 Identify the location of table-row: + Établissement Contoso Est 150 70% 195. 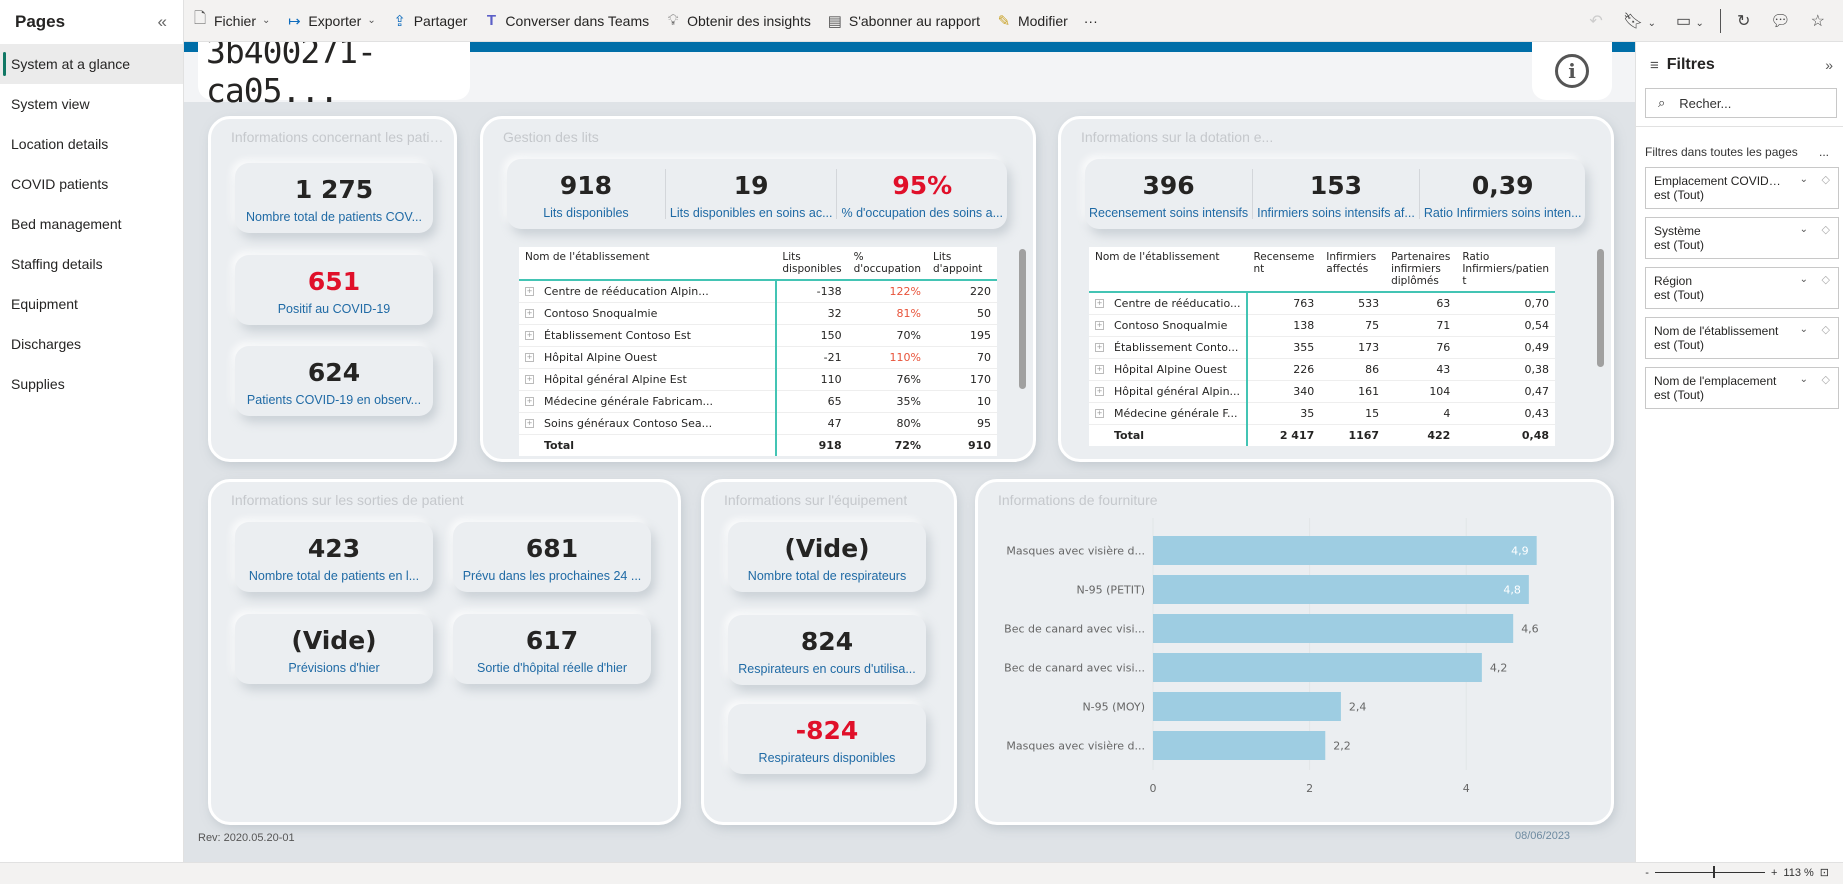
(758, 335).